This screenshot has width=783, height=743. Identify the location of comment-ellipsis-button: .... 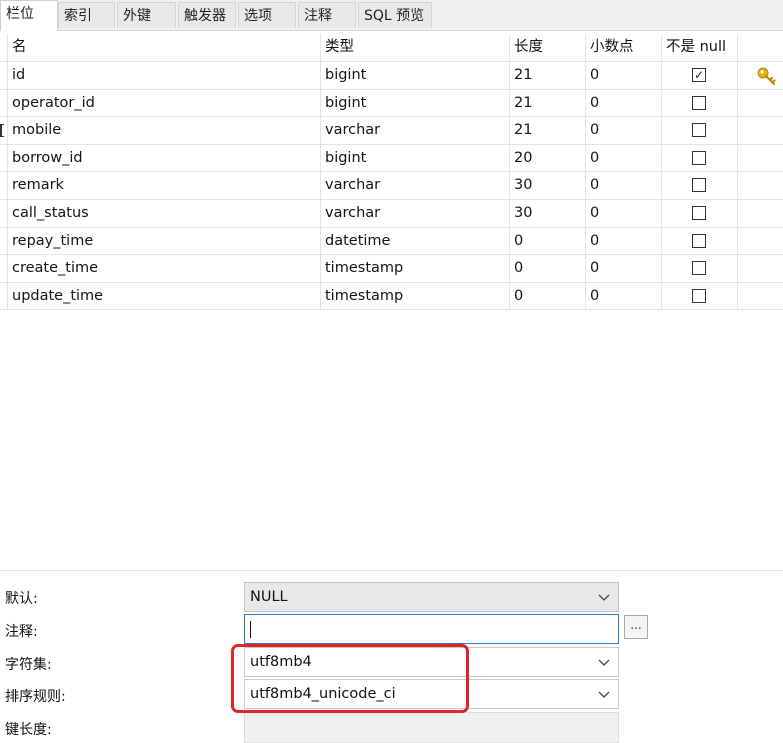
(636, 627).